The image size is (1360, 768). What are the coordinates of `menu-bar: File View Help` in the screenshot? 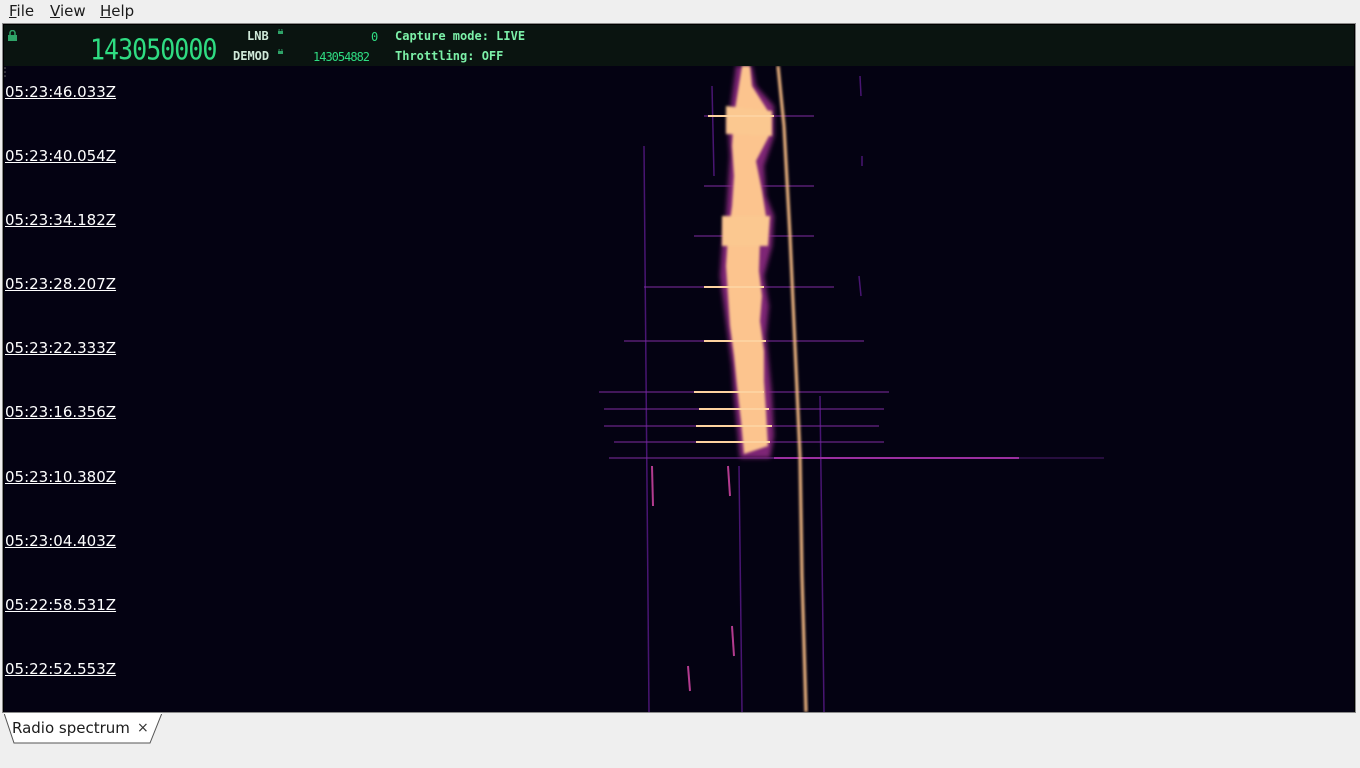 It's located at (680, 11).